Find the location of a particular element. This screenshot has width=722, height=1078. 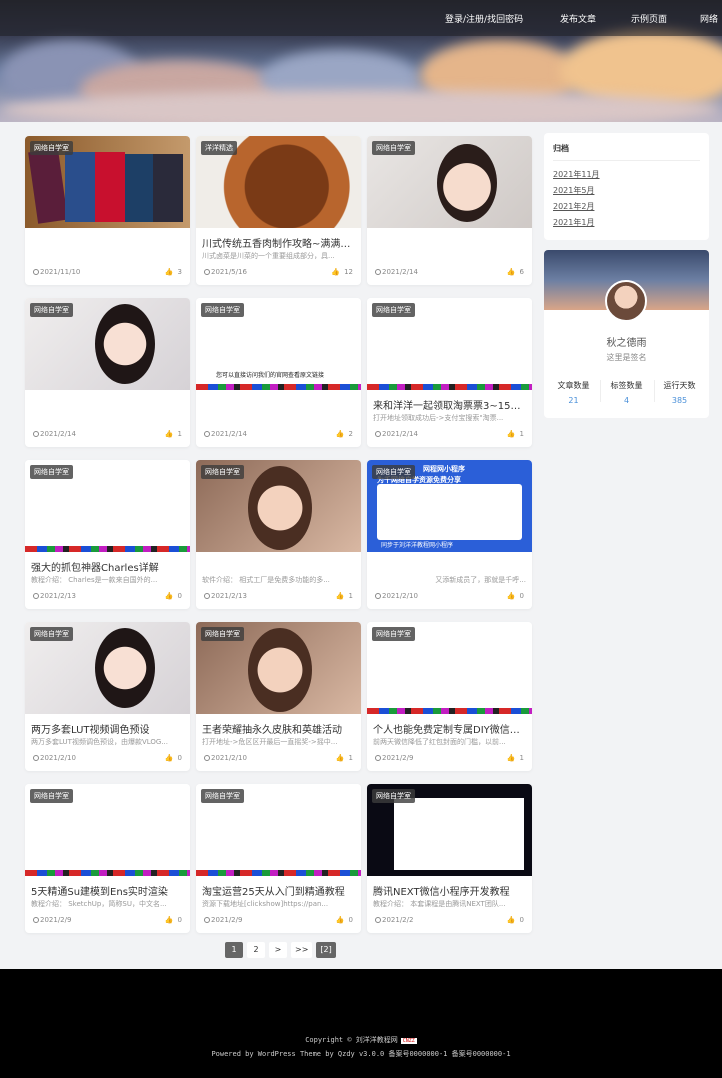

post-date-text: 2021/2/14 is located at coordinates (400, 272).